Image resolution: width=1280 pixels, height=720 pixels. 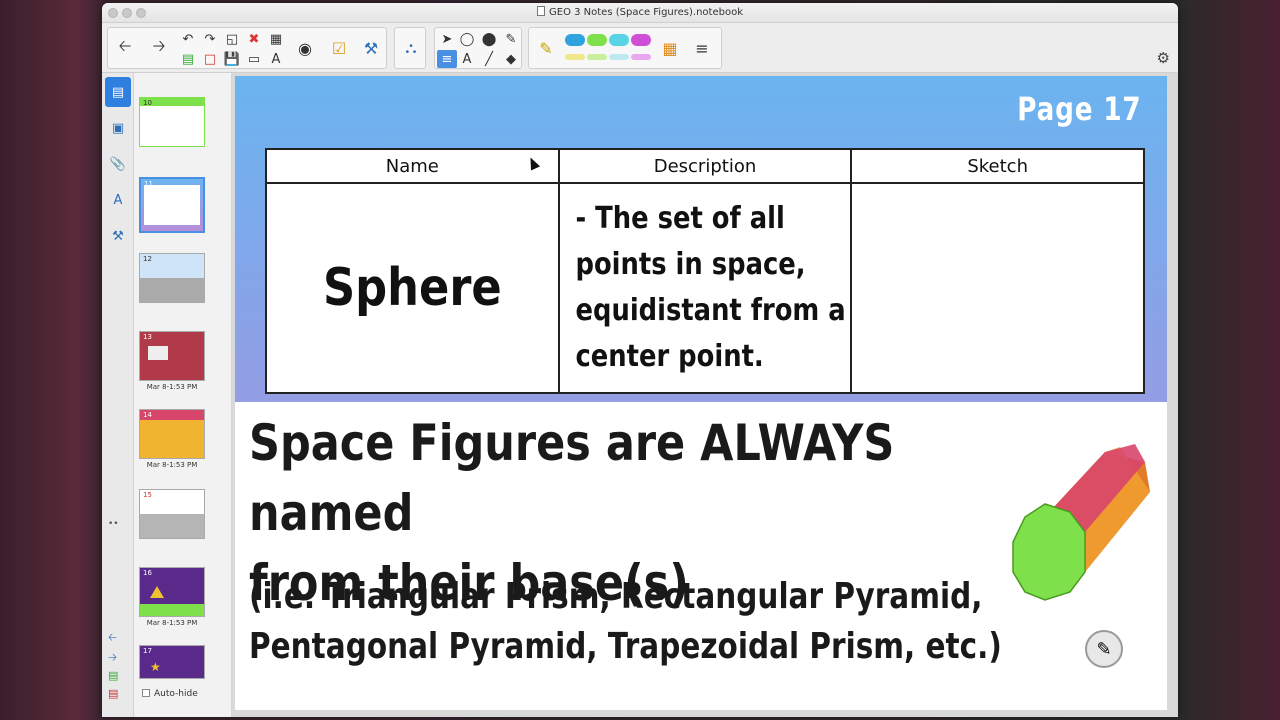 What do you see at coordinates (159, 48) in the screenshot?
I see `forward-icon: 🡢` at bounding box center [159, 48].